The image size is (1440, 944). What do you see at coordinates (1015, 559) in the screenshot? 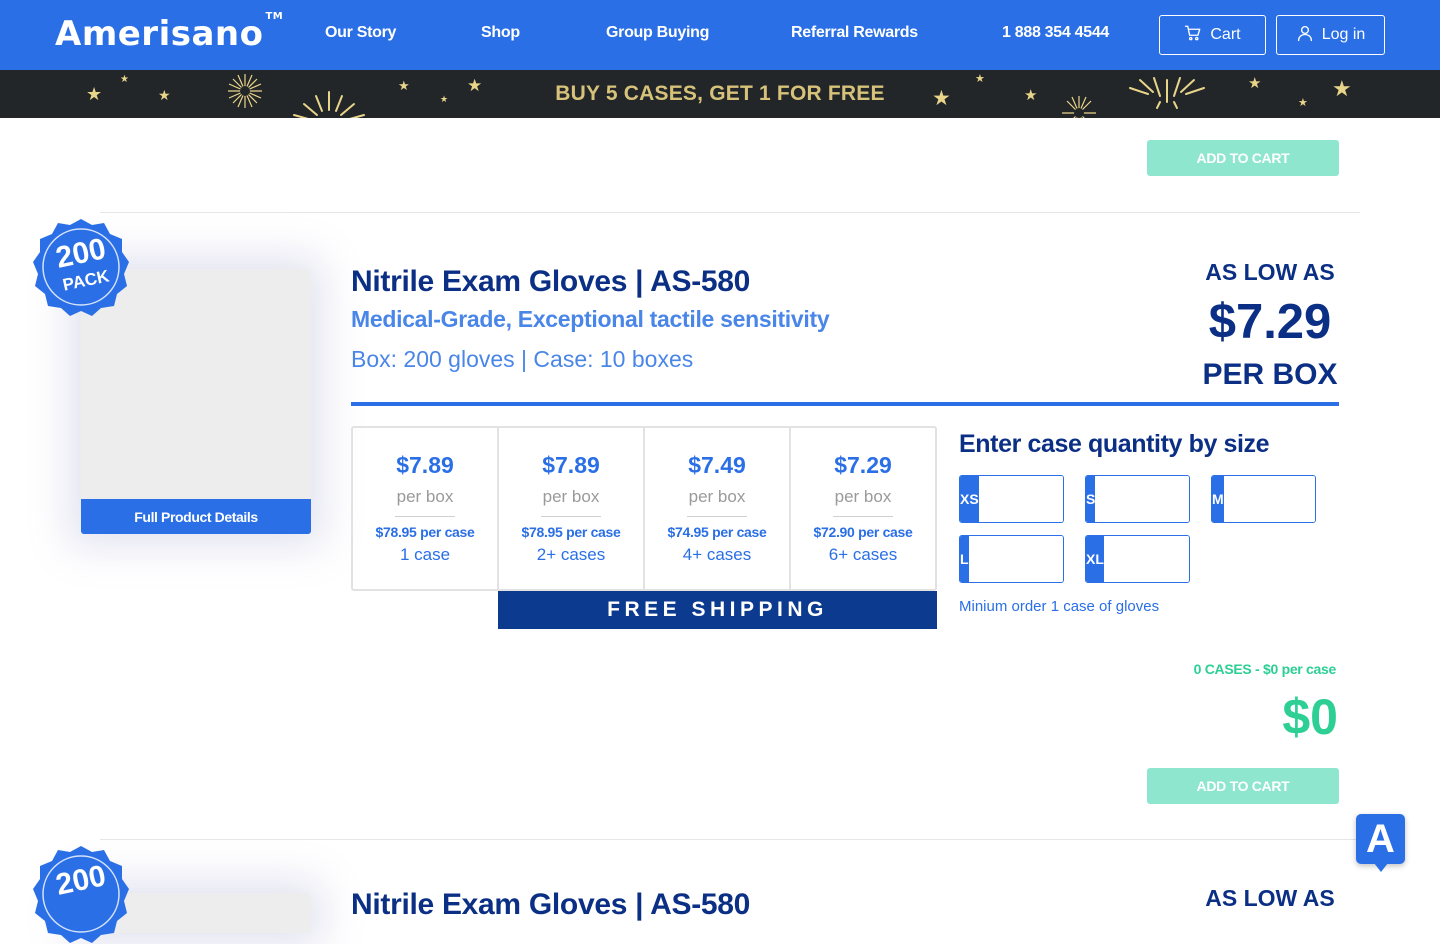
I see `size-l-quantity-input` at bounding box center [1015, 559].